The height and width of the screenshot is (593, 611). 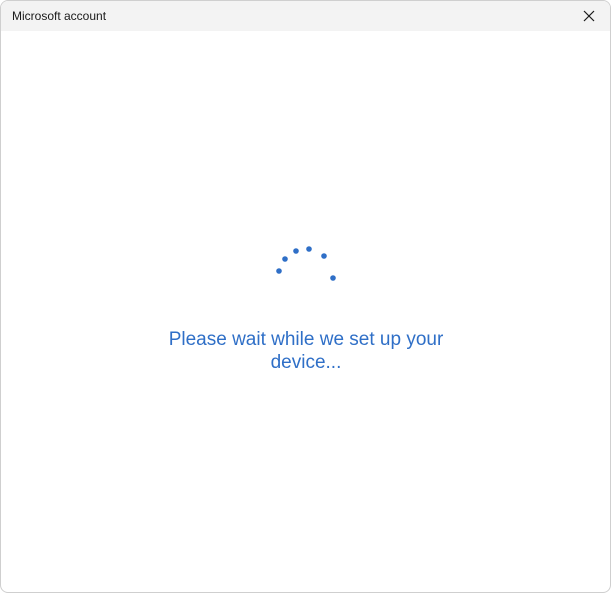 I want to click on close-button, so click(x=589, y=16).